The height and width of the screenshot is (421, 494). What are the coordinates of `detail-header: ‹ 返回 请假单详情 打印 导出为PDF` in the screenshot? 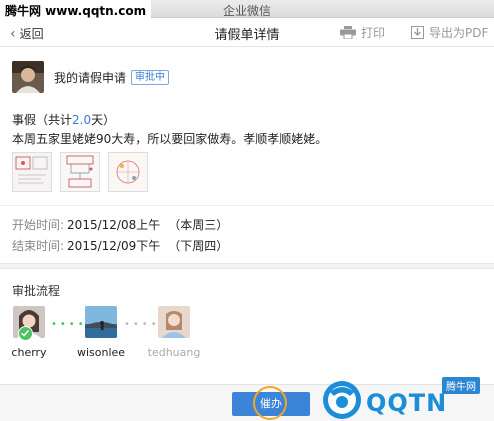 It's located at (247, 33).